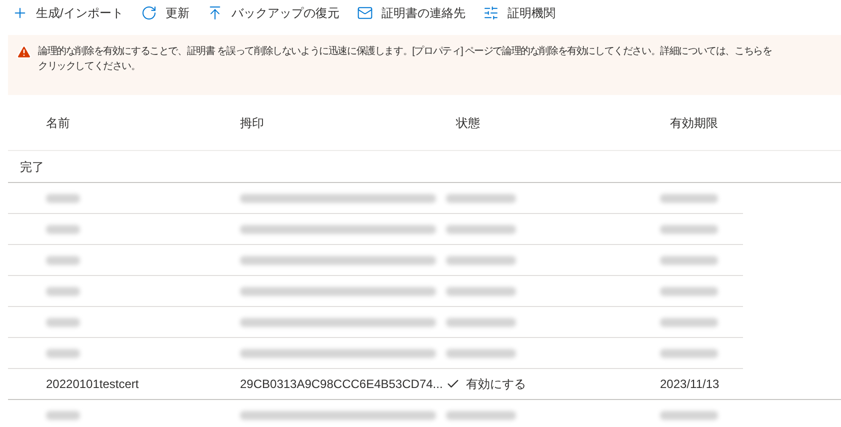 The image size is (841, 427). I want to click on status-text: 有効にする, so click(496, 384).